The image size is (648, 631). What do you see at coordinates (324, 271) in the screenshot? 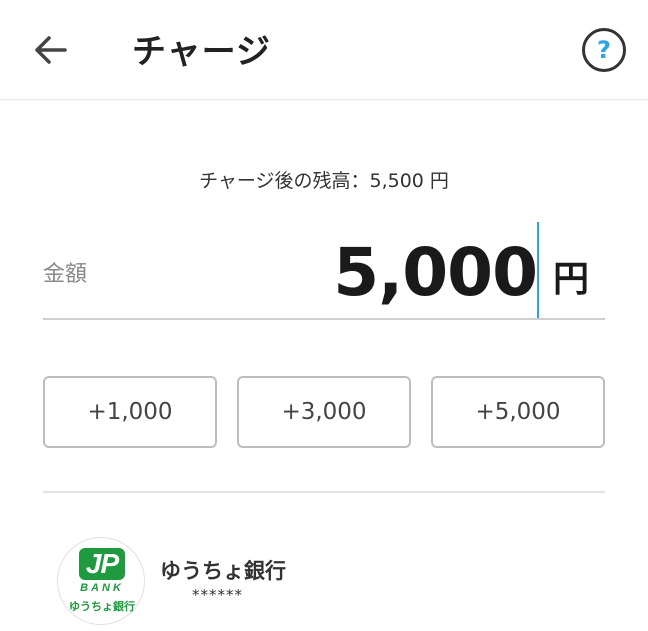
I see `amount-field: 金額 5,000 円` at bounding box center [324, 271].